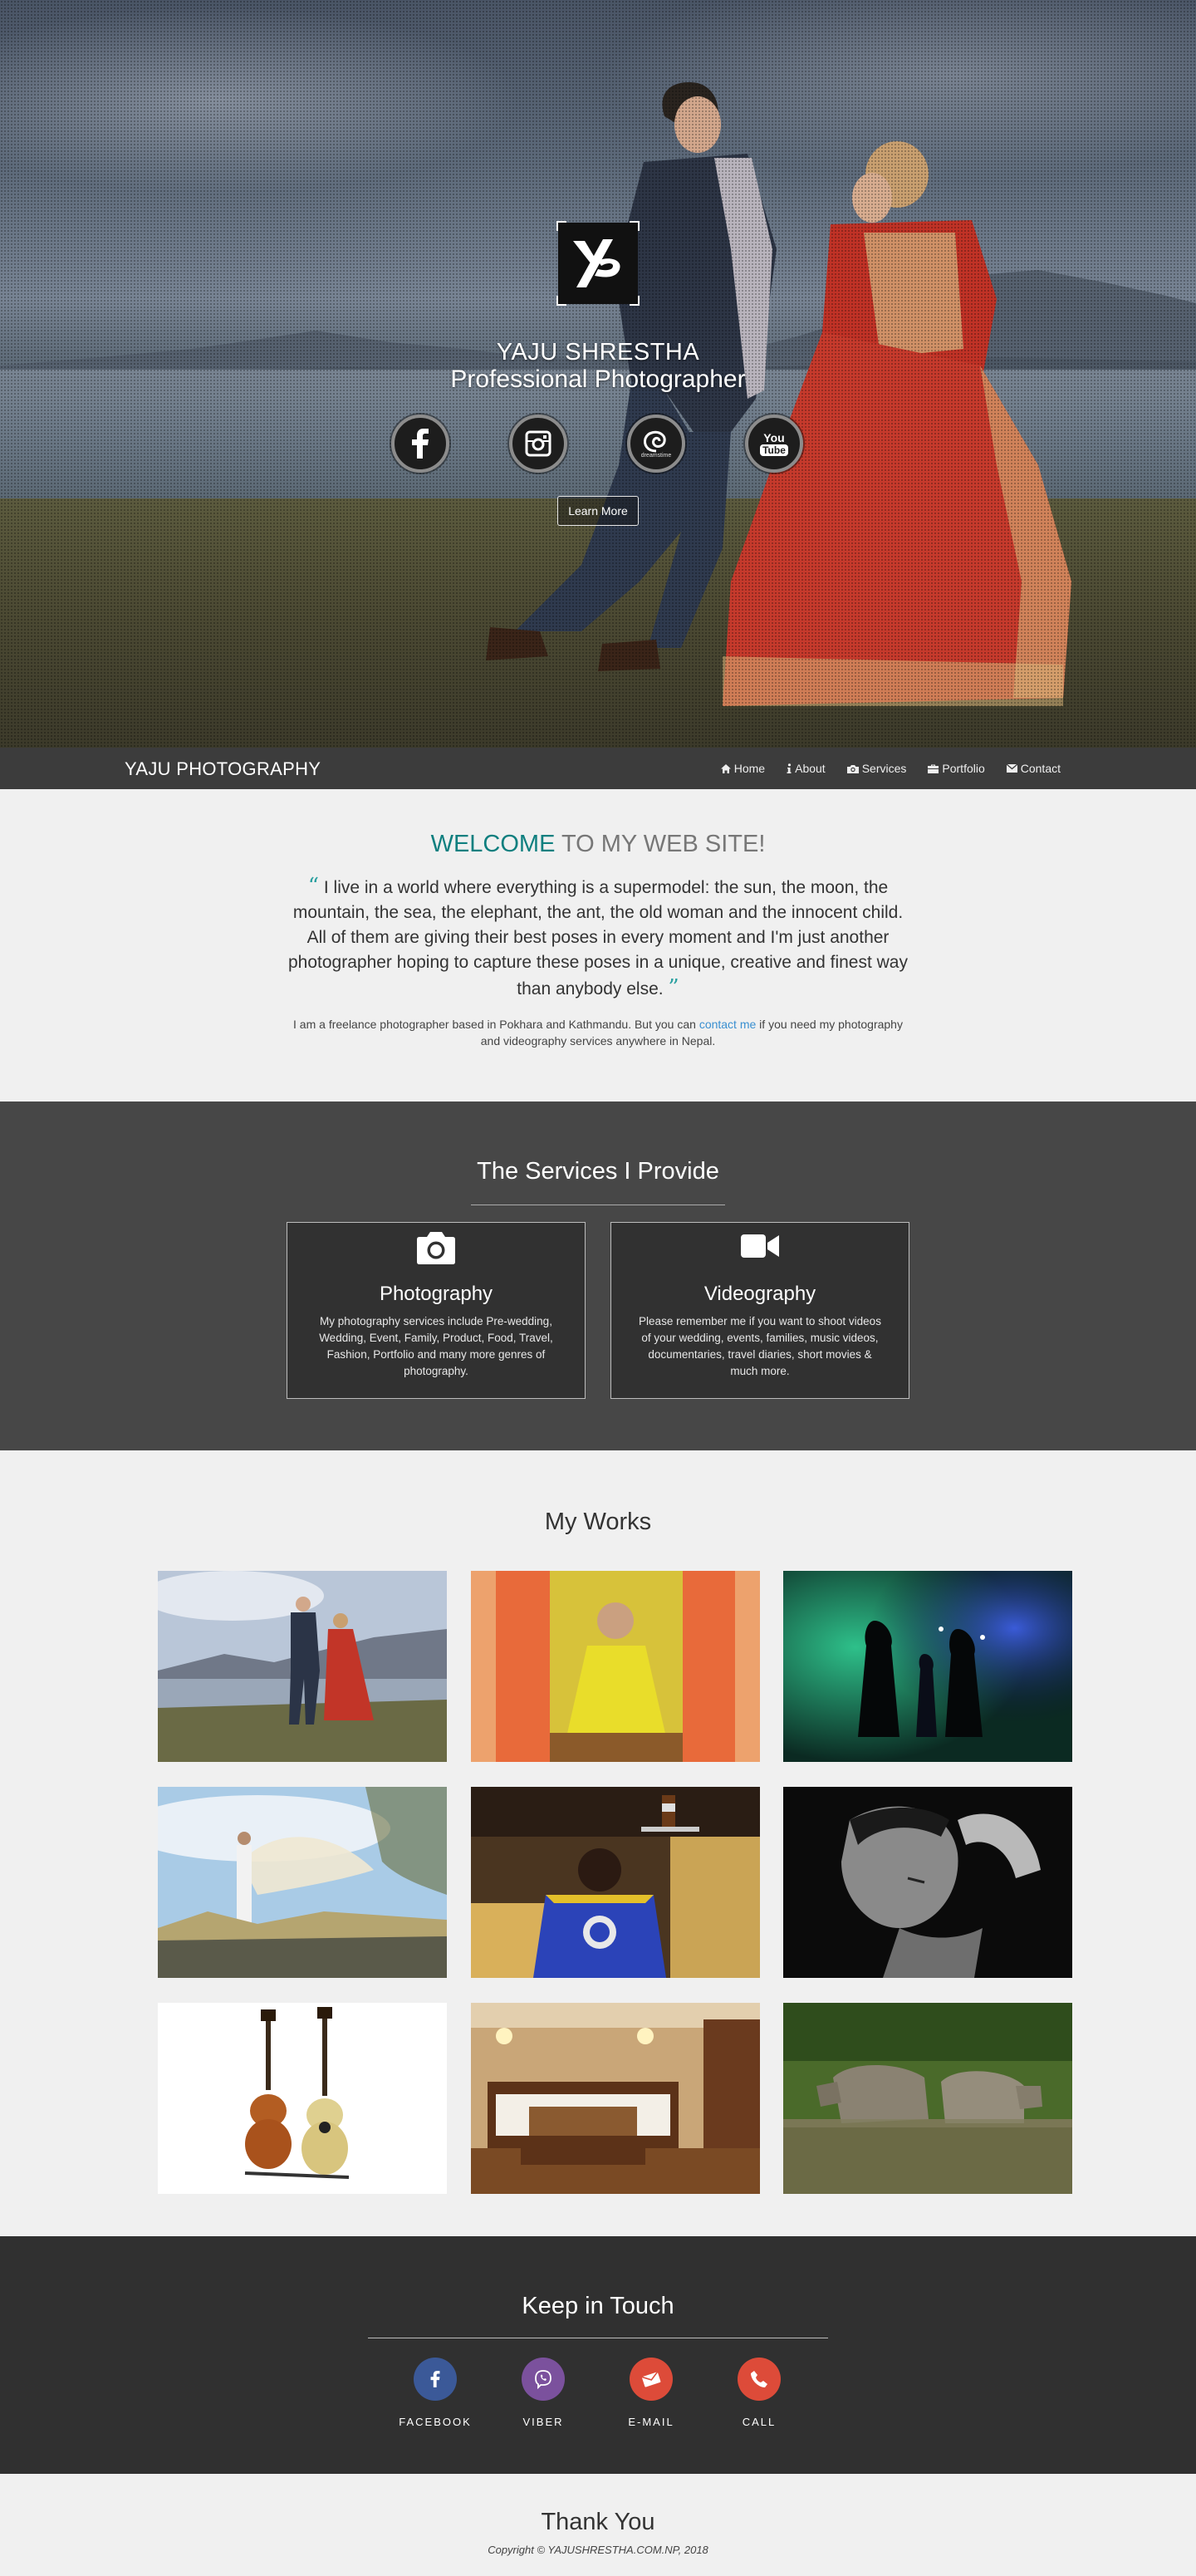  Describe the element at coordinates (598, 2550) in the screenshot. I see `footer-copyright: Copyright © YAJUSHRESTHA.COM.NP, 2018` at that location.